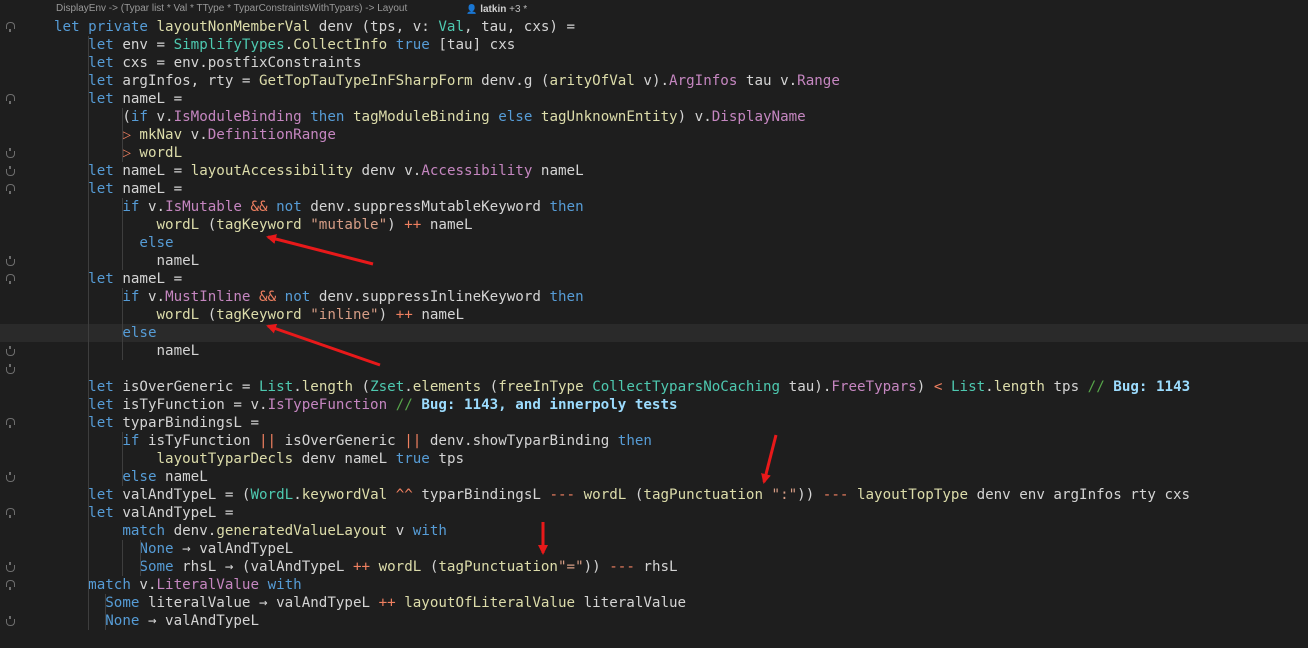 The image size is (1308, 648). Describe the element at coordinates (1100, 387) in the screenshot. I see `code-token: //` at that location.